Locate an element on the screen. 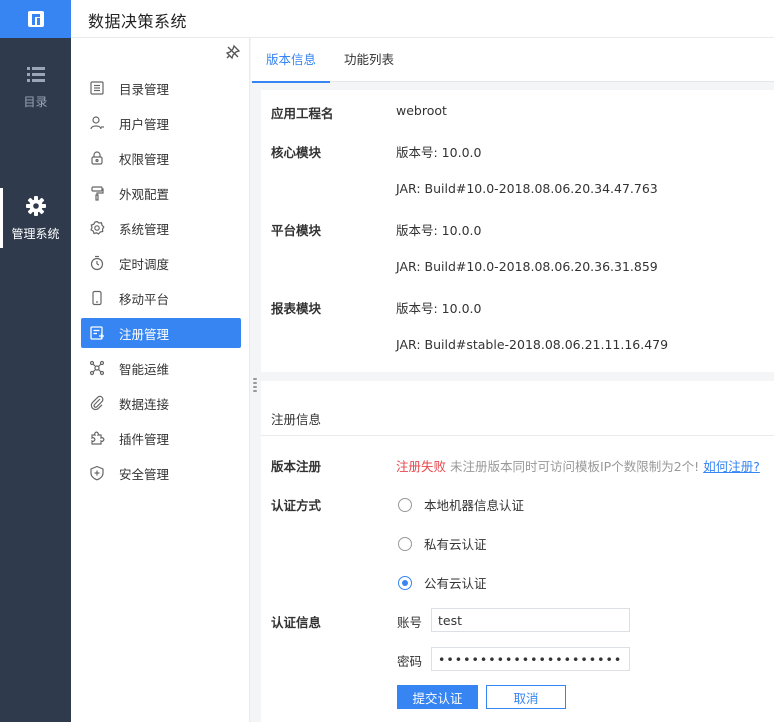 This screenshot has width=774, height=722. logo-icon is located at coordinates (35, 19).